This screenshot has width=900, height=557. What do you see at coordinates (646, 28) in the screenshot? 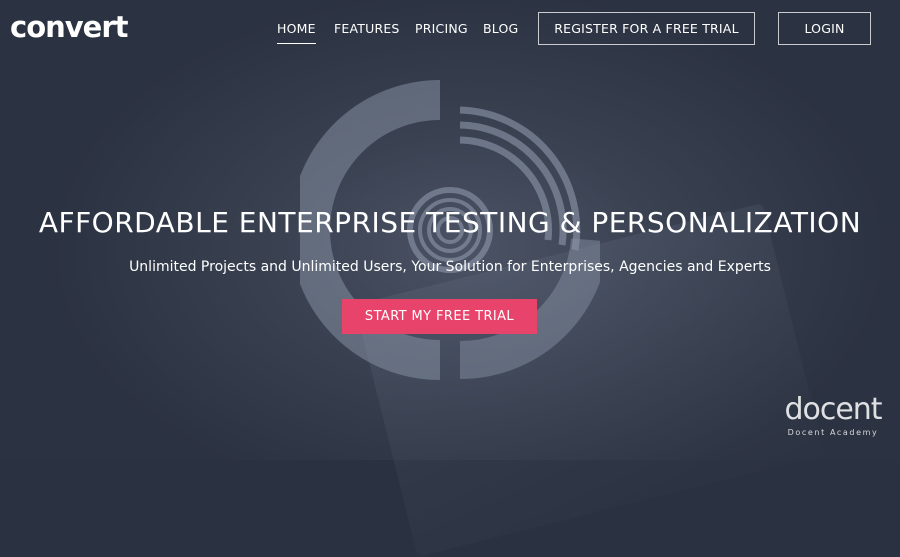
I see `register-free-trial-button: REGISTER FOR A FREE TRIAL` at bounding box center [646, 28].